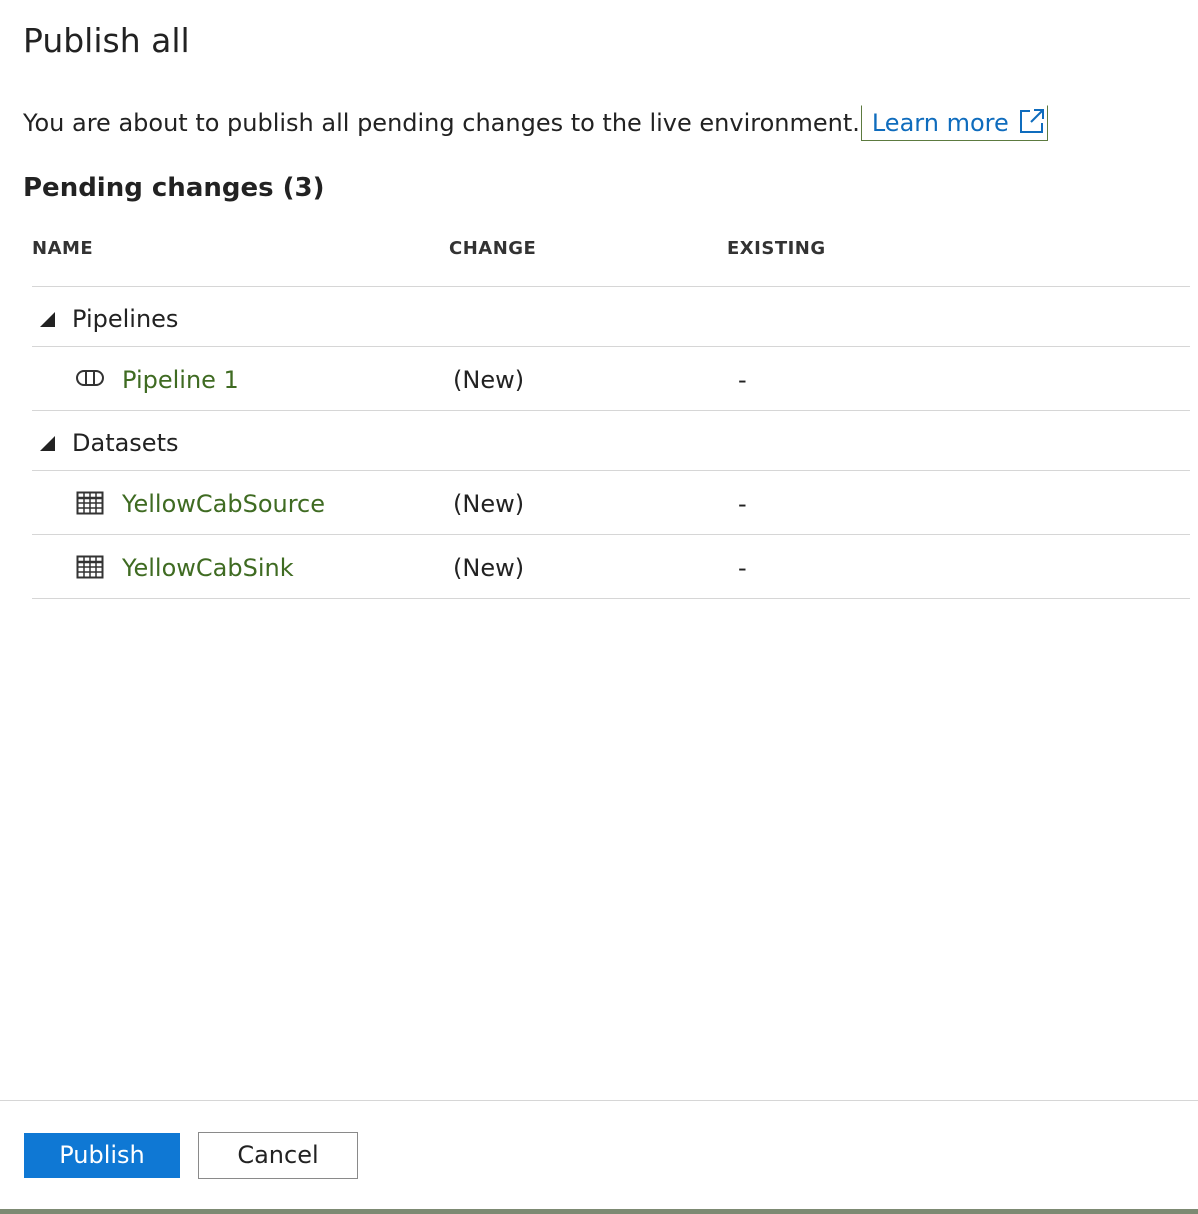 This screenshot has width=1198, height=1214. I want to click on table-row: YellowCabSink (New) -, so click(611, 567).